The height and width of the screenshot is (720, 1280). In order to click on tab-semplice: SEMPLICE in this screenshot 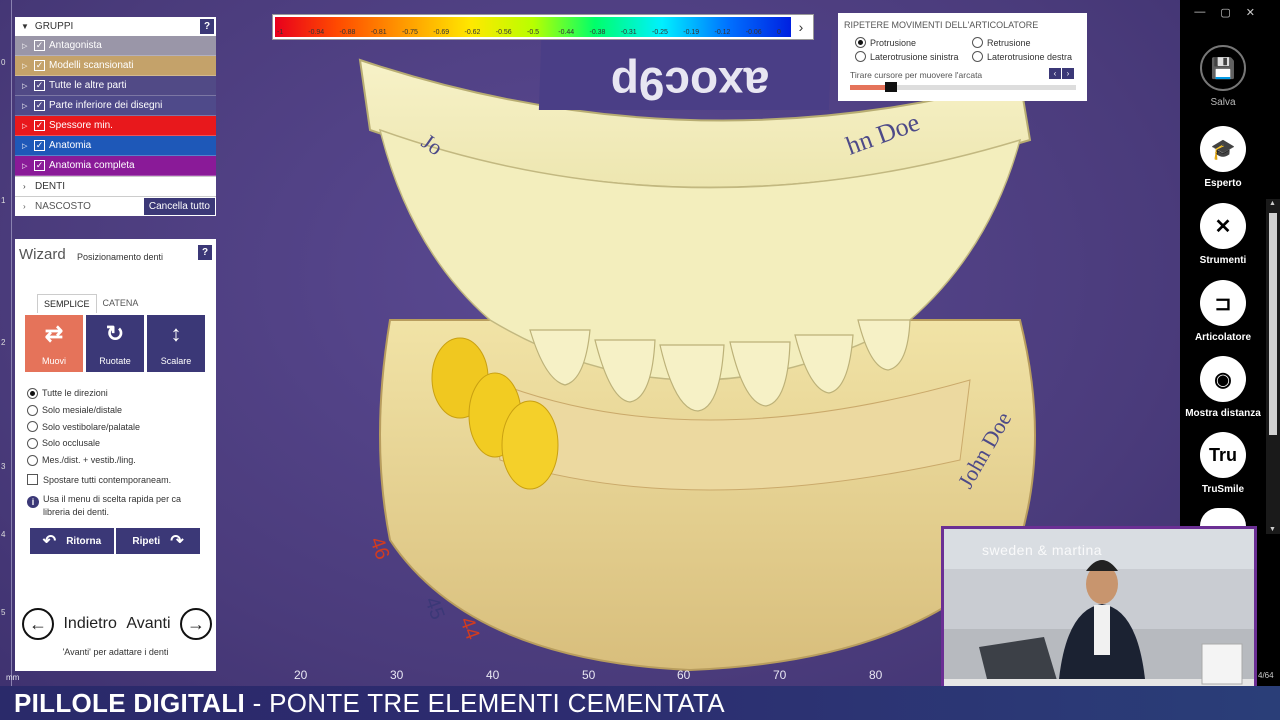, I will do `click(67, 303)`.